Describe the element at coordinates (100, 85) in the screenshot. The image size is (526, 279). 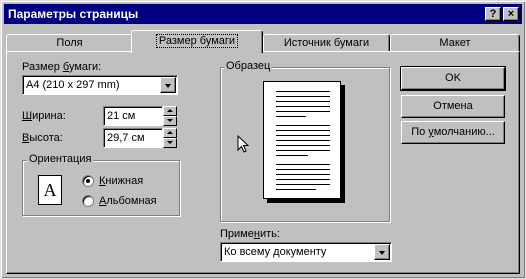
I see `paper-size-dropdown: A4 (210 x 297 mm)` at that location.